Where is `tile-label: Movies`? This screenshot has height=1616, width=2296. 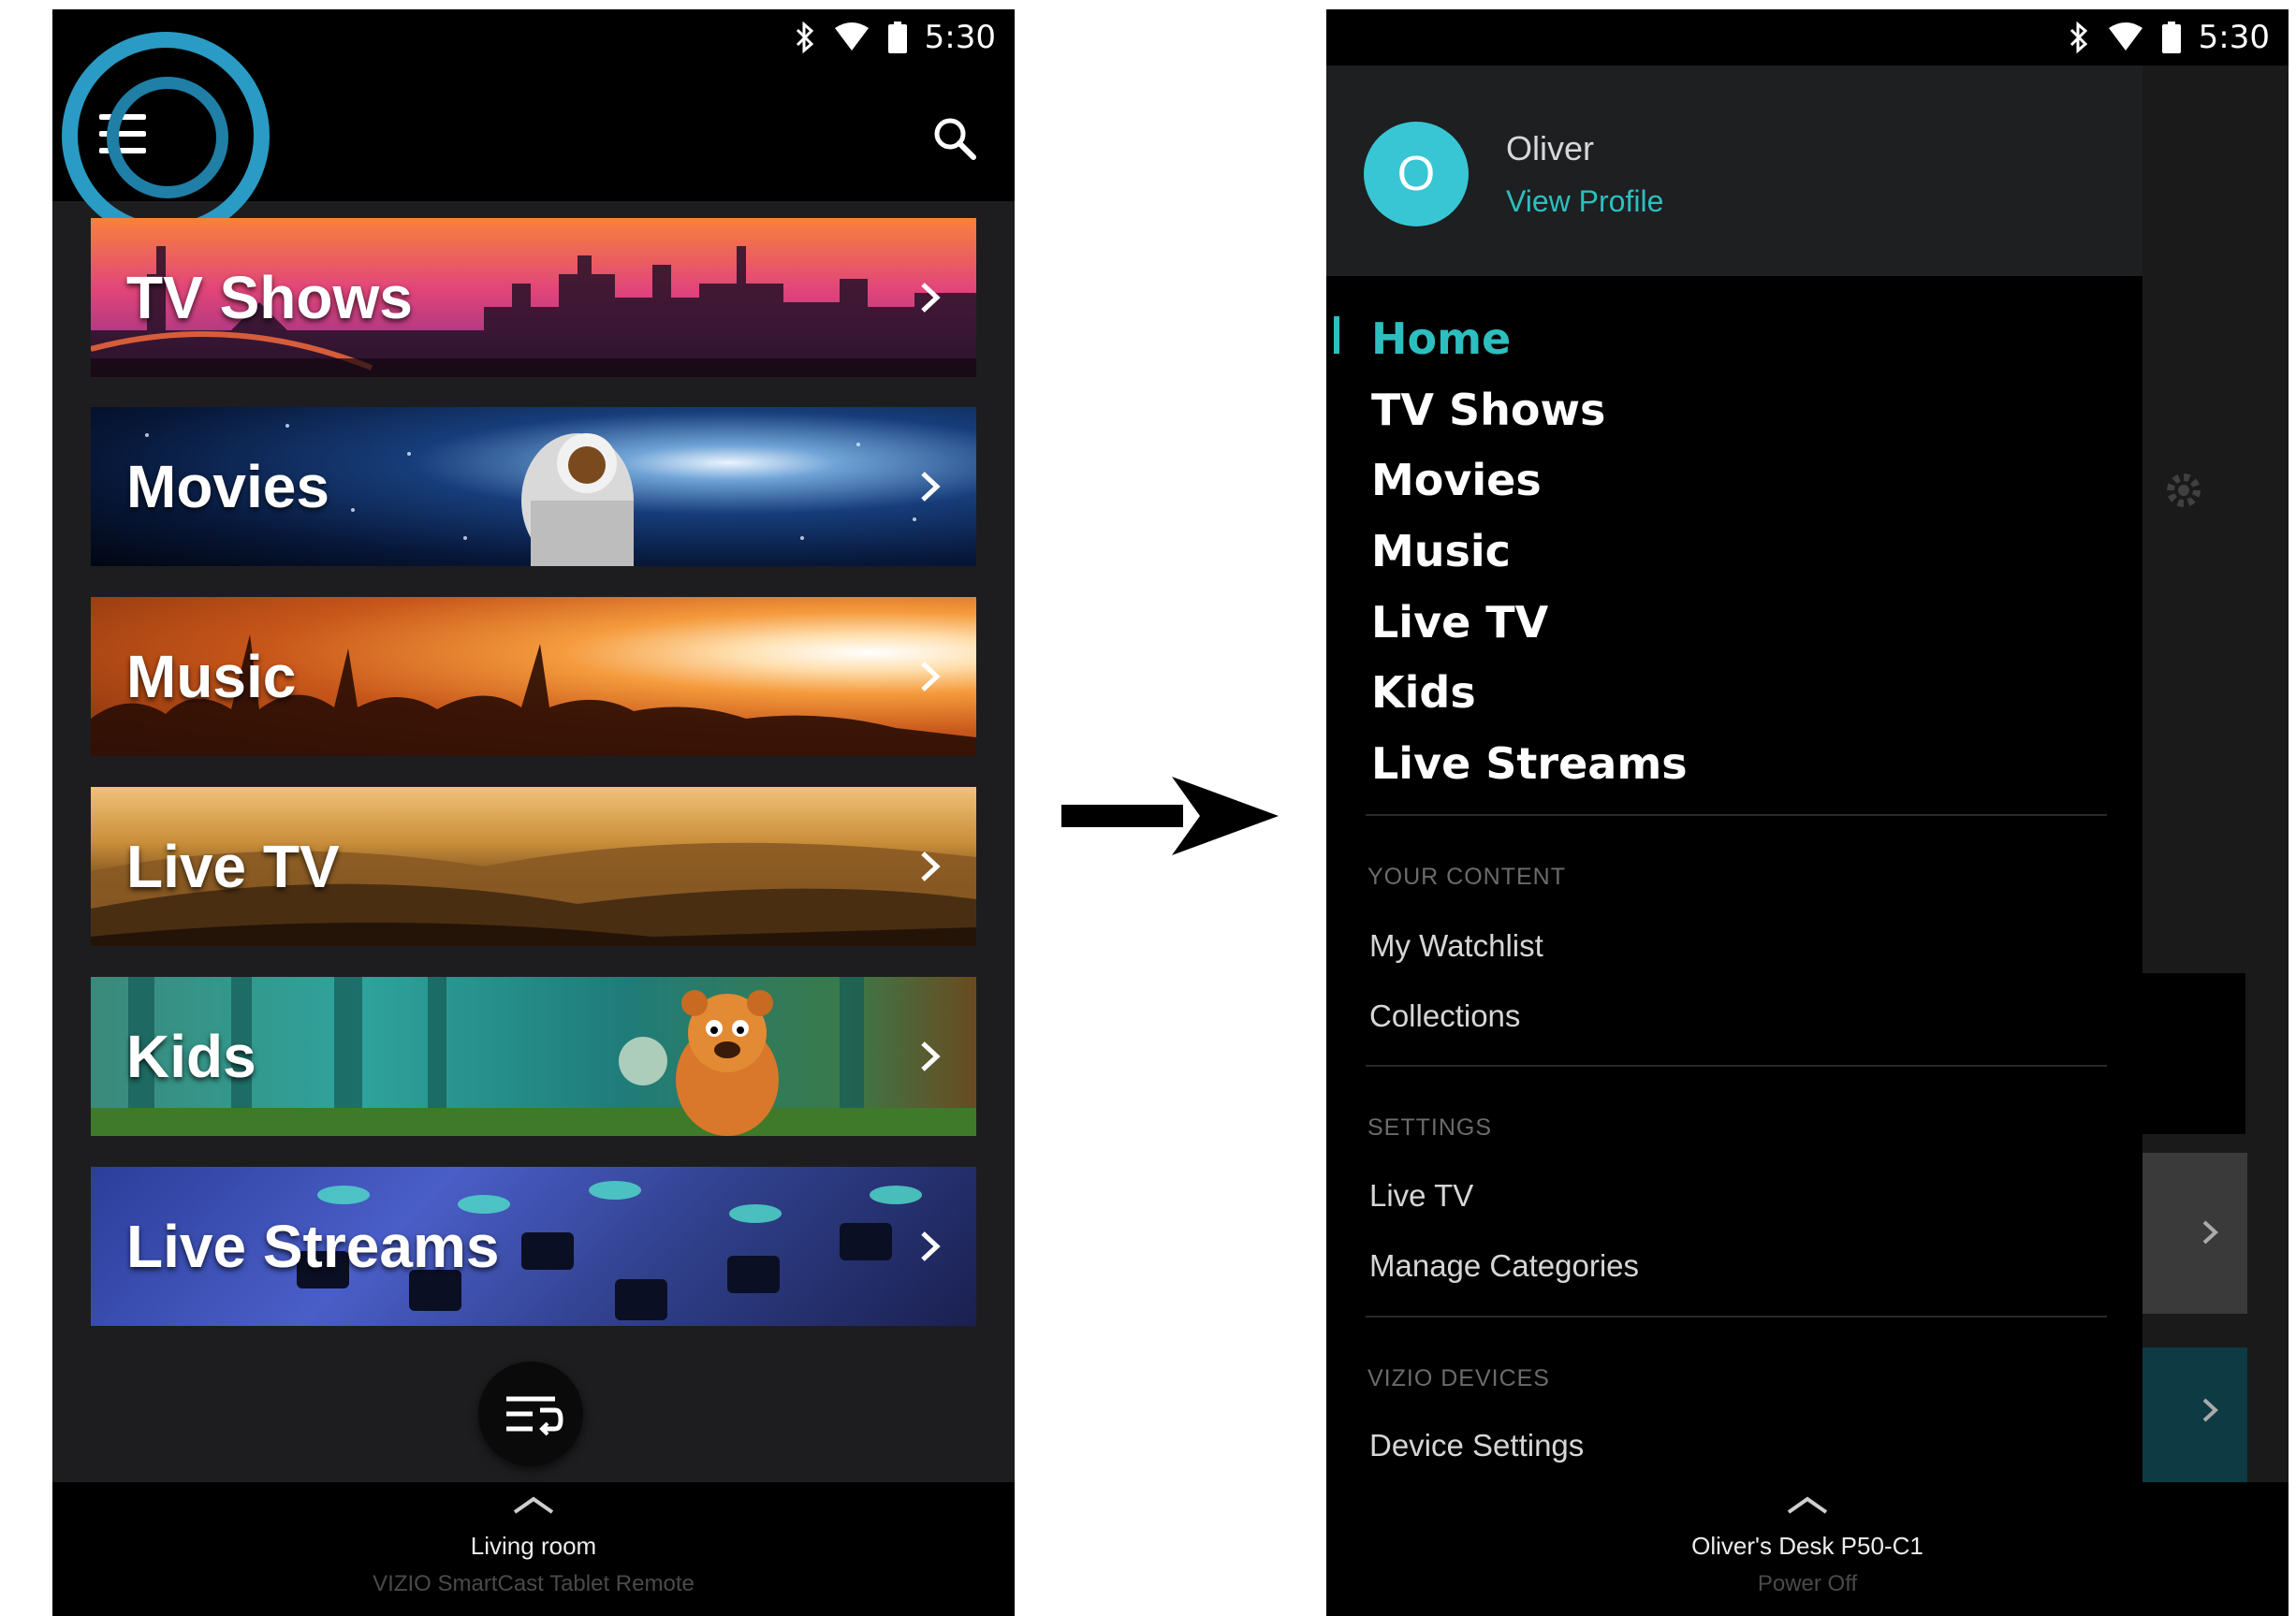
tile-label: Movies is located at coordinates (228, 486).